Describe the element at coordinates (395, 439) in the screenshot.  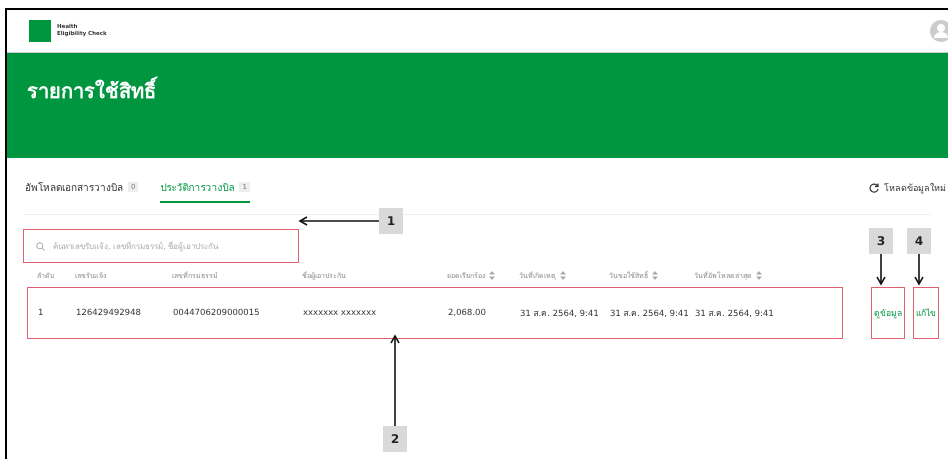
I see `callout-number: 2` at that location.